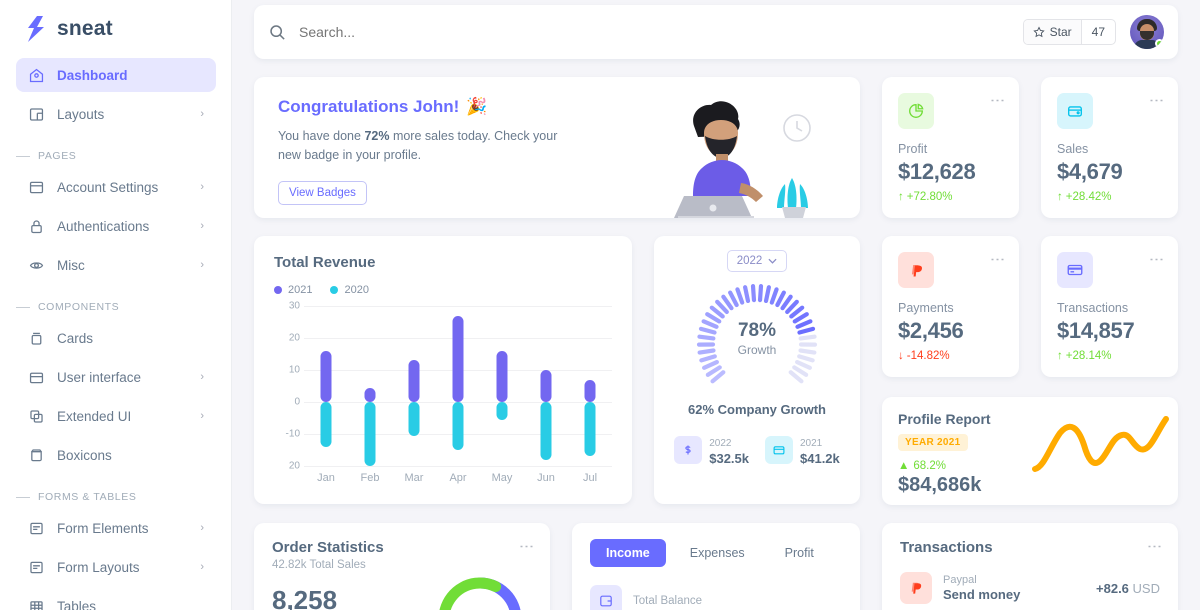  I want to click on stat-delta: ↑ +28.14%, so click(1109, 356).